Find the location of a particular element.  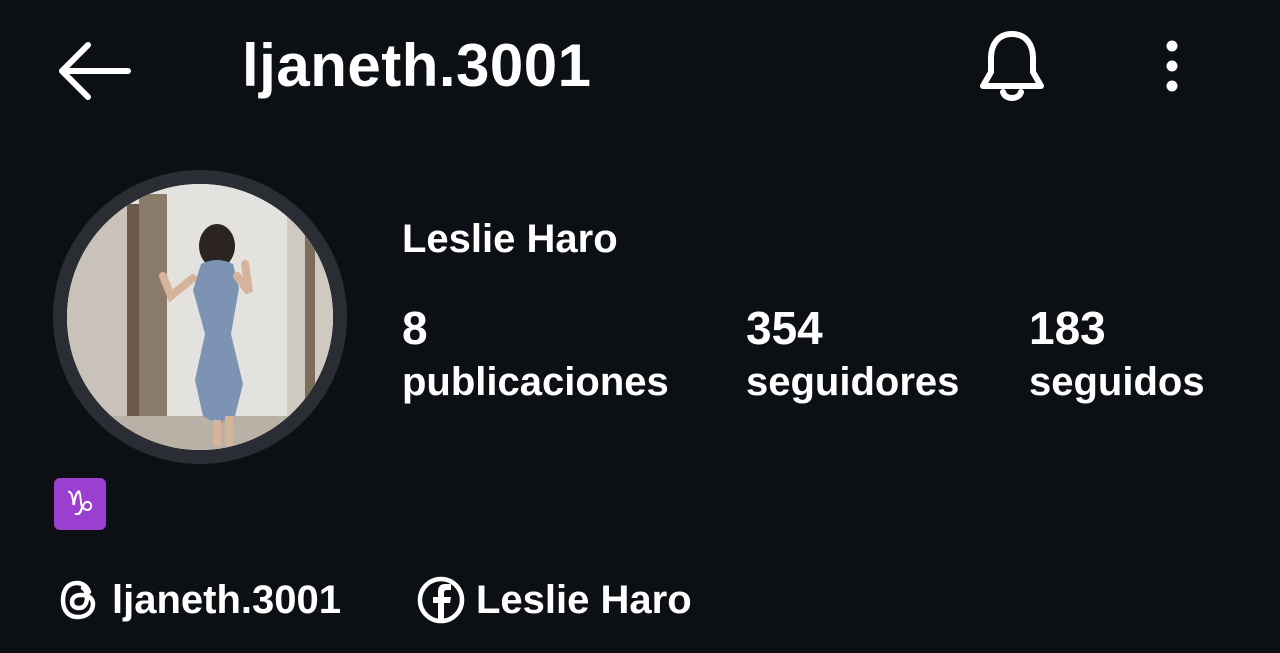

back-button is located at coordinates (94, 71).